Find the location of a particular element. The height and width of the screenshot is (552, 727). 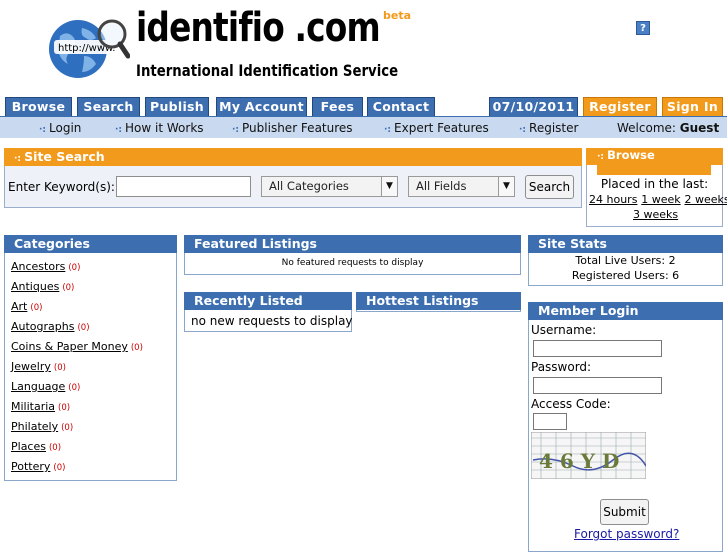

link-24-hours: 24 hours is located at coordinates (613, 199).